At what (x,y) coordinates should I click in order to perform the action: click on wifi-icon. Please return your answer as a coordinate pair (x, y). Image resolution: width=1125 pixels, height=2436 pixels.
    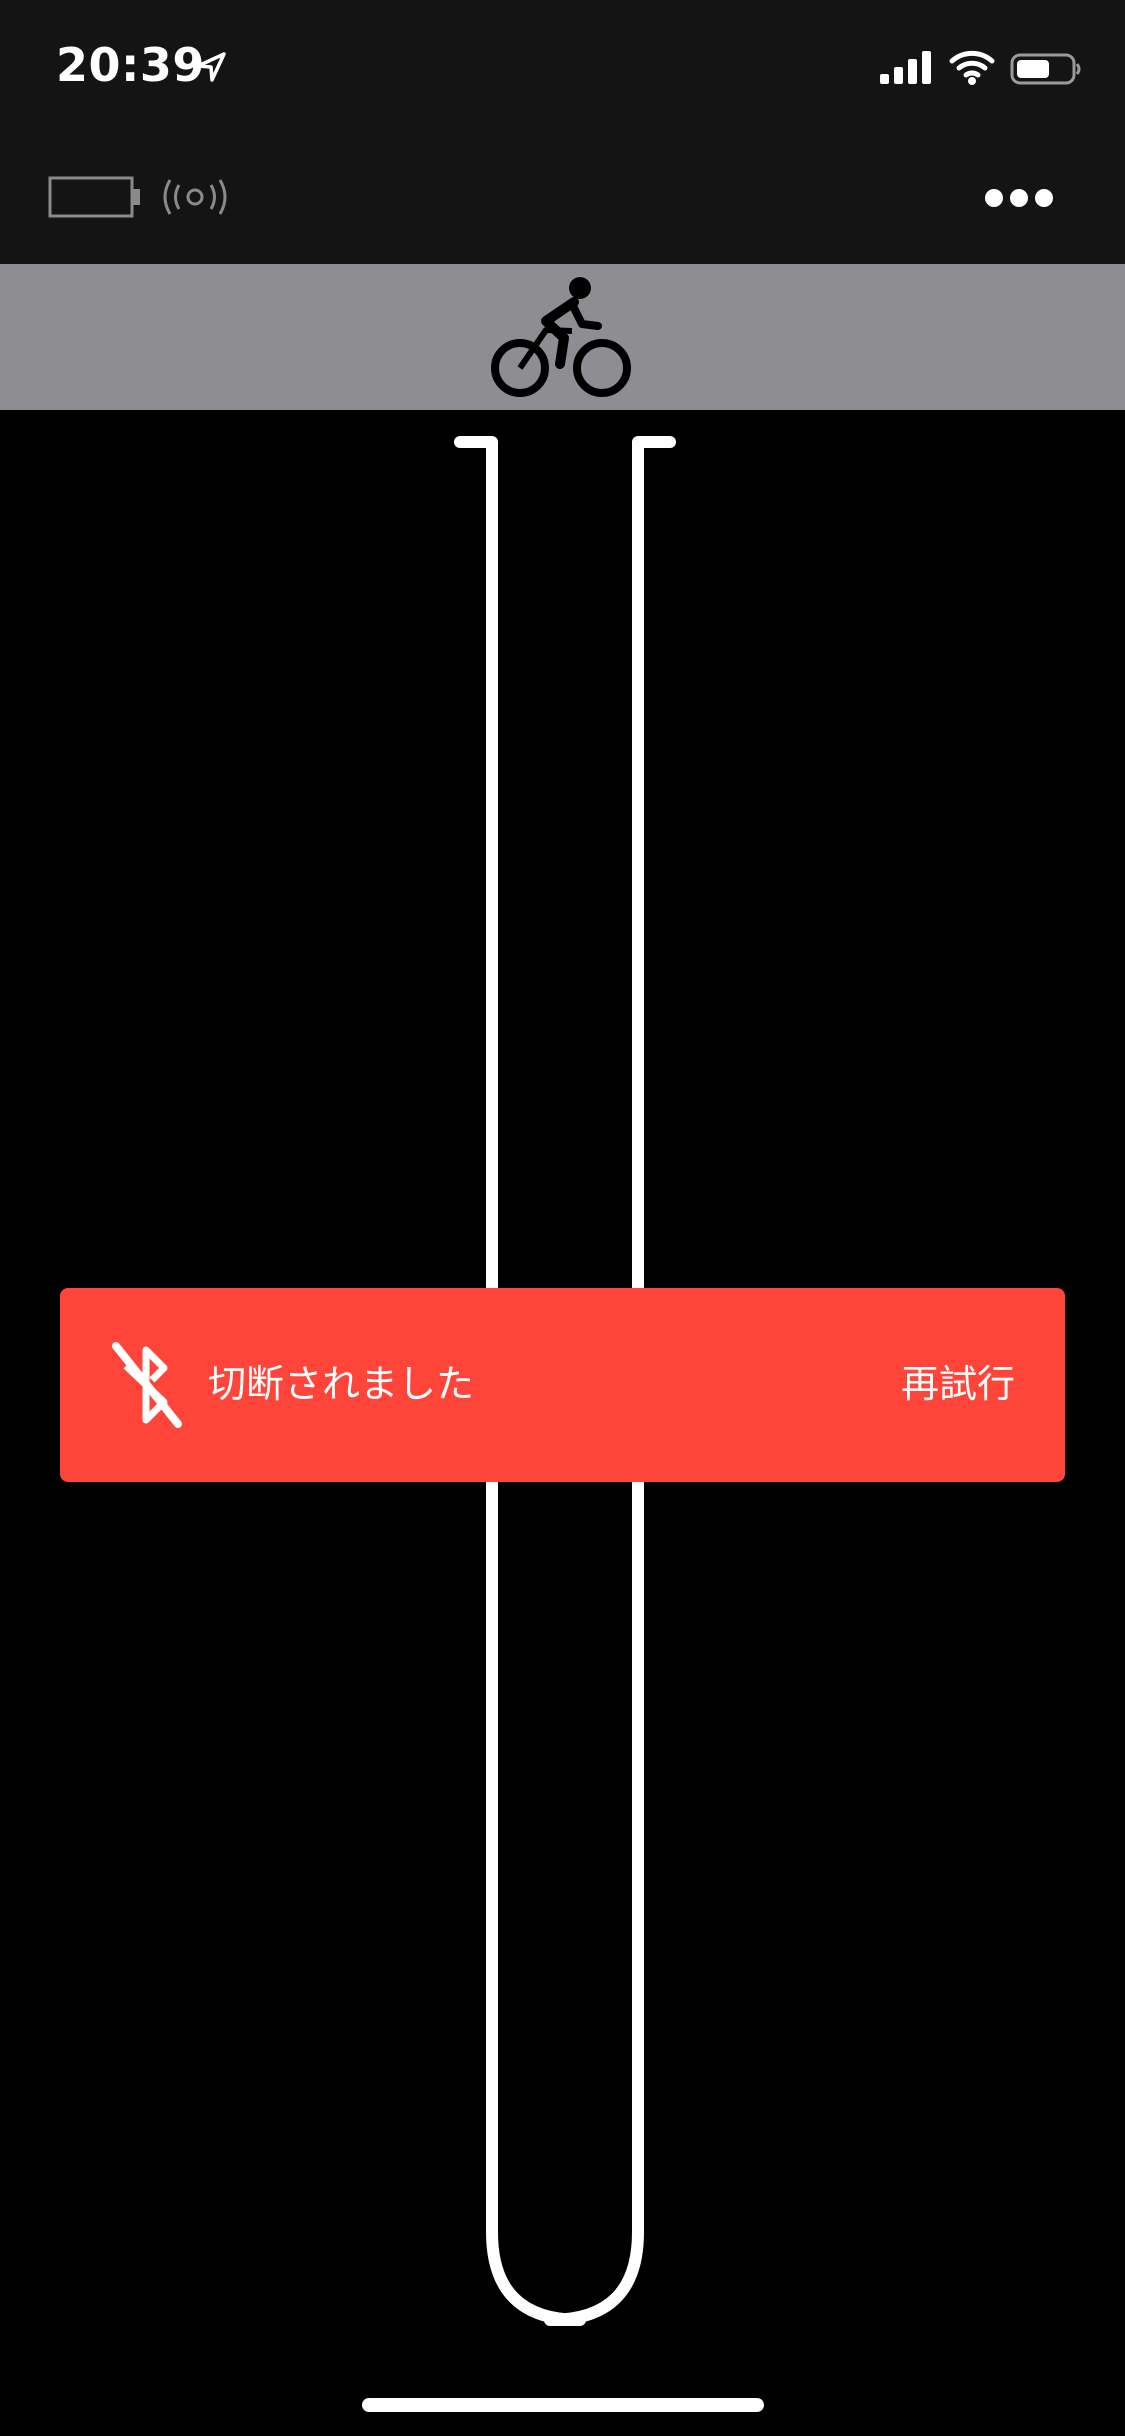
    Looking at the image, I should click on (972, 67).